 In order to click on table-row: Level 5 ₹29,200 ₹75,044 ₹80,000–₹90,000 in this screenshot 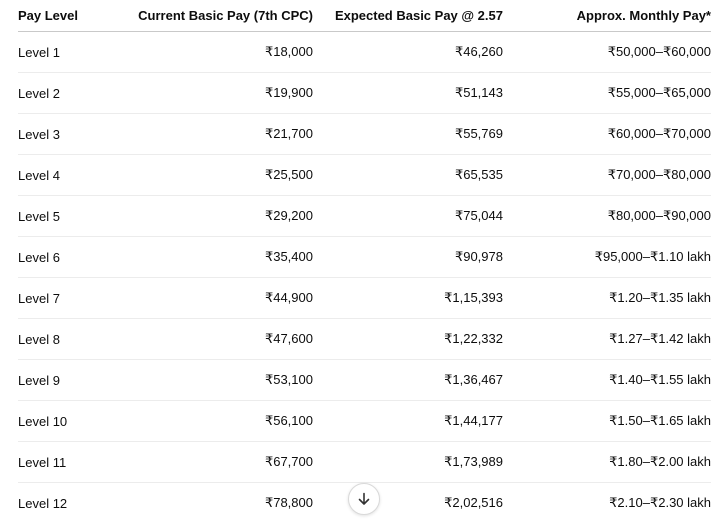, I will do `click(364, 216)`.